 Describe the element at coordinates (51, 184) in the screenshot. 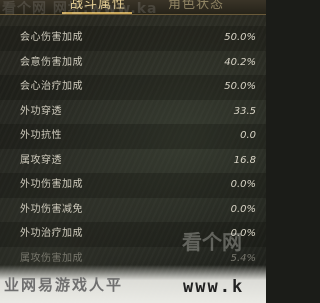

I see `stat-label: 外功伤害加成` at that location.